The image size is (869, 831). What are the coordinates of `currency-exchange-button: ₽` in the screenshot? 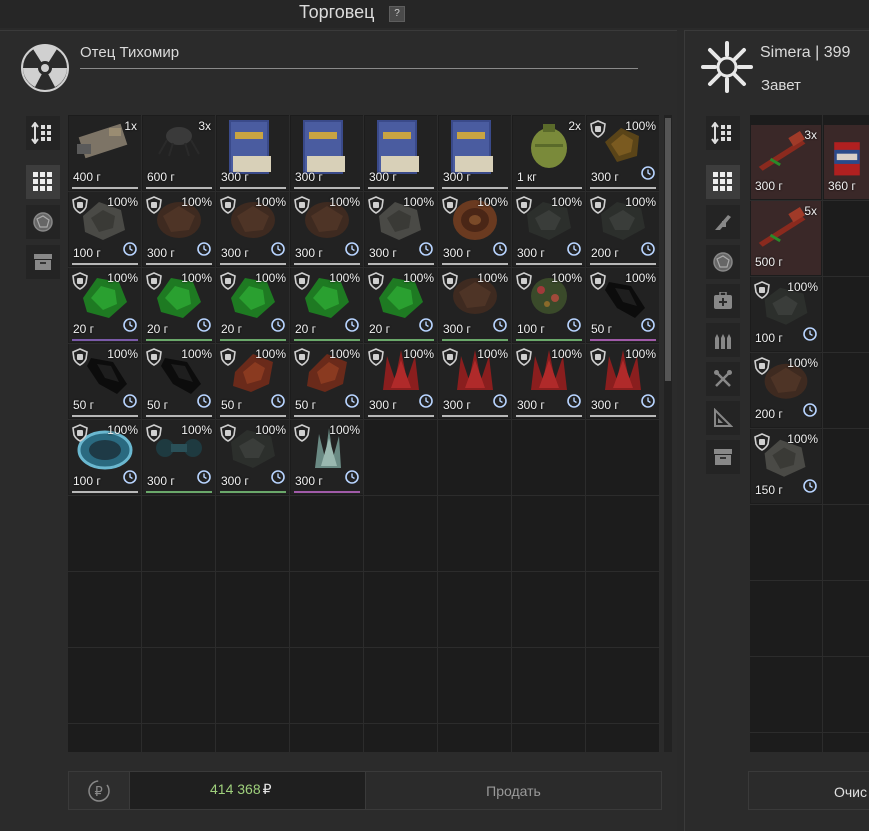 It's located at (99, 790).